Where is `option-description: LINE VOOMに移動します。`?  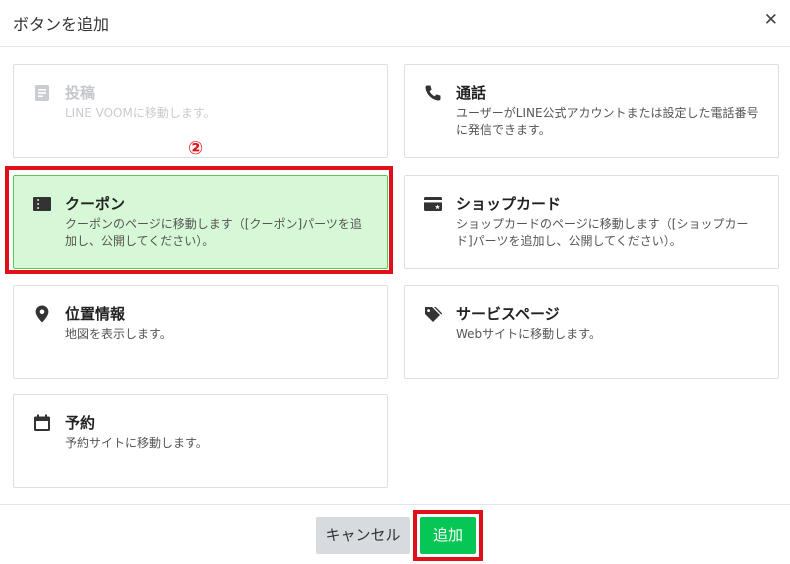
option-description: LINE VOOMに移動します。 is located at coordinates (140, 113).